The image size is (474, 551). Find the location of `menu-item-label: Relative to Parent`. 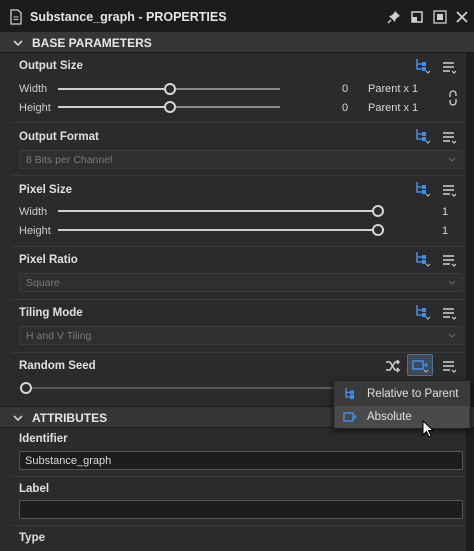

menu-item-label: Relative to Parent is located at coordinates (413, 394).